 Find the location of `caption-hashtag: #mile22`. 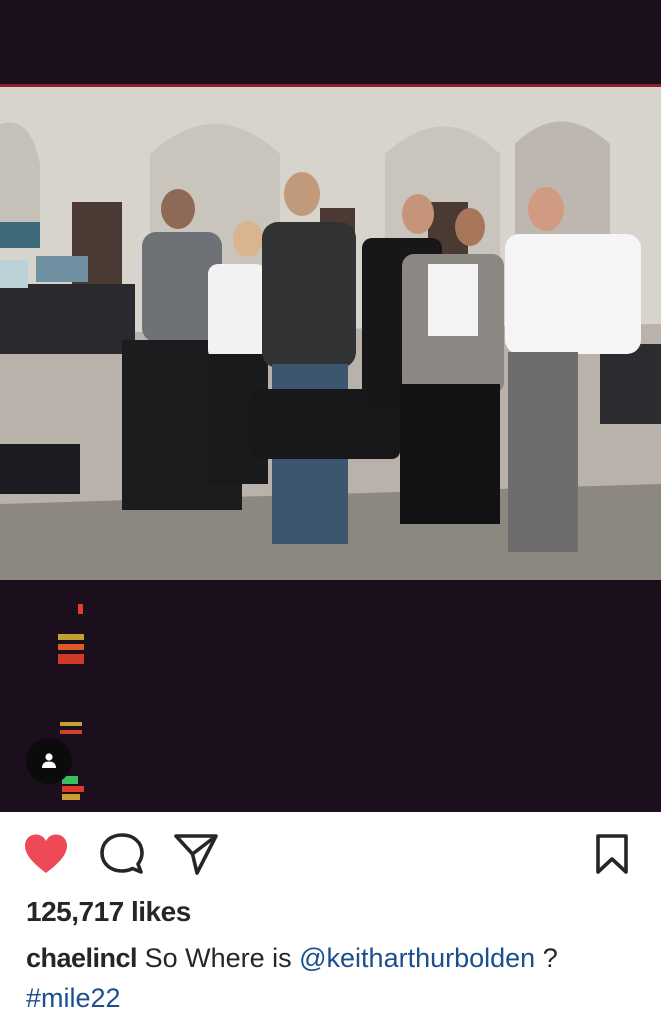

caption-hashtag: #mile22 is located at coordinates (73, 998).